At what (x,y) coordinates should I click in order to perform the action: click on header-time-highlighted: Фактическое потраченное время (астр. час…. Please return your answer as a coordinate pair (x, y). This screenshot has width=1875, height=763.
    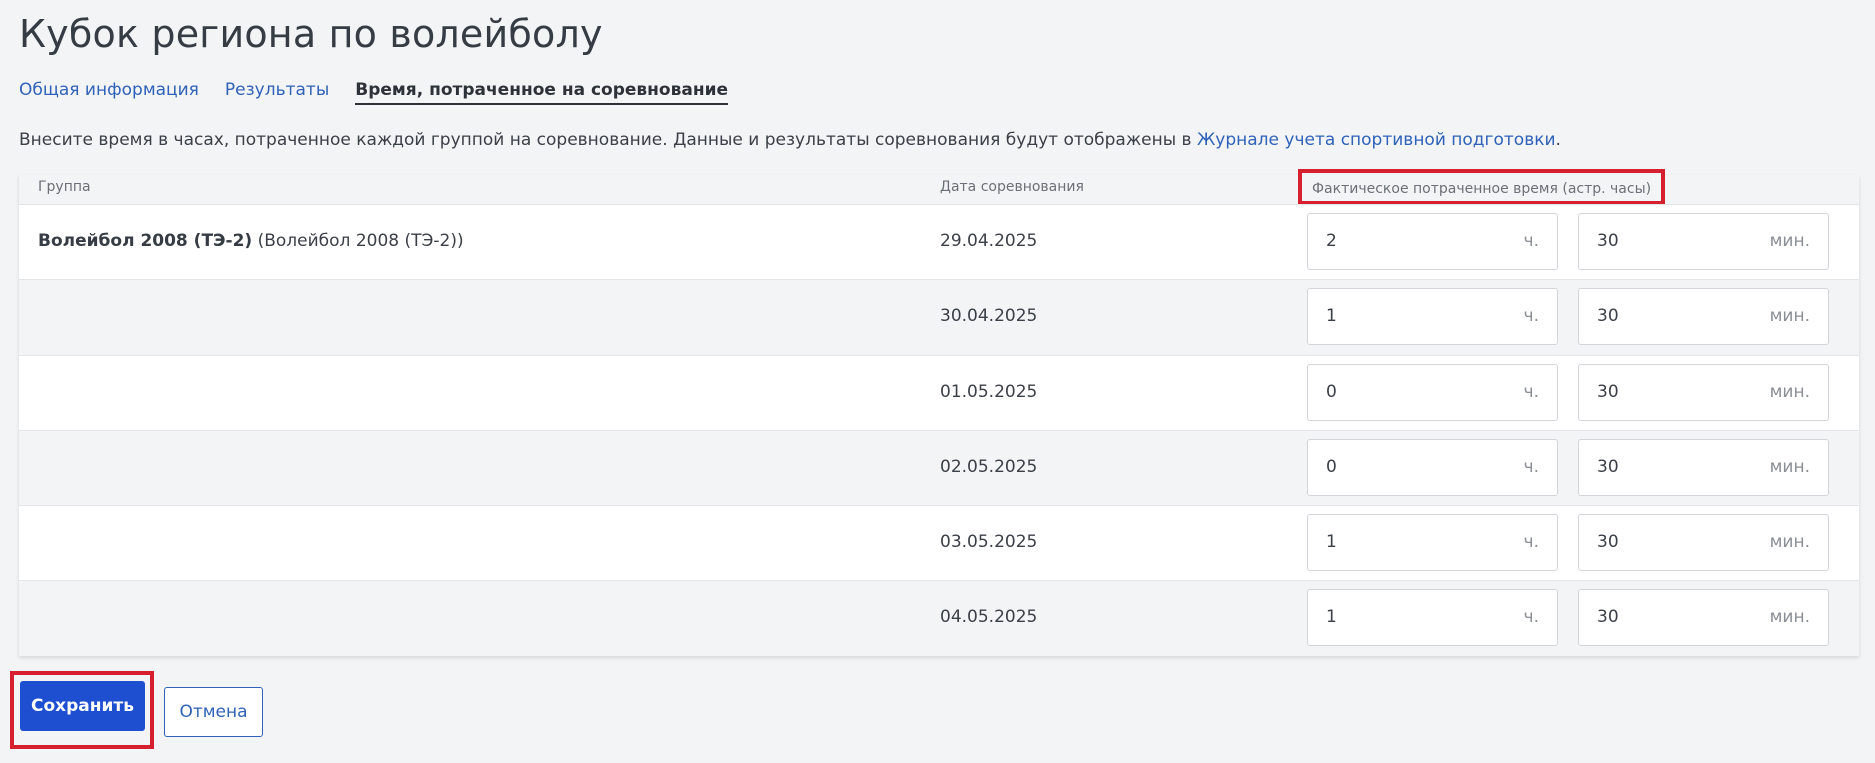
    Looking at the image, I should click on (1482, 187).